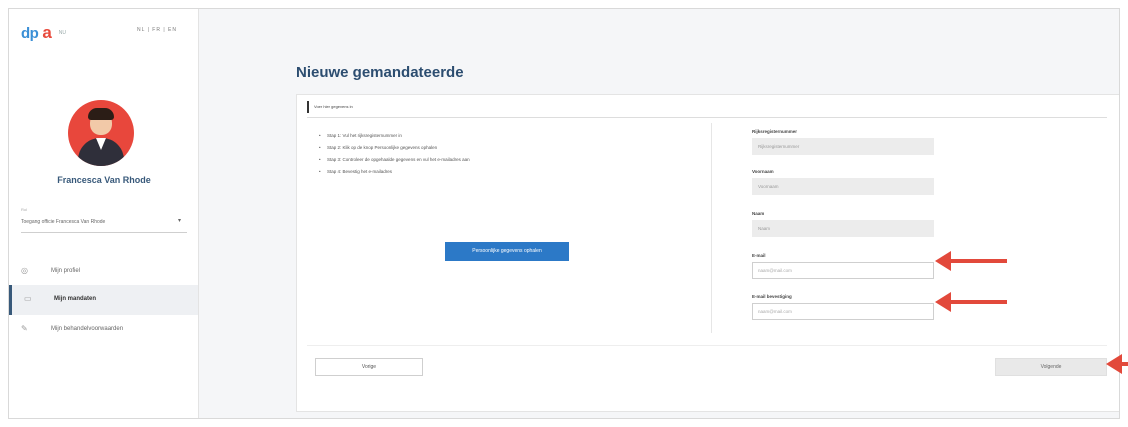 The height and width of the screenshot is (427, 1128). What do you see at coordinates (63, 222) in the screenshot?
I see `role-select-value: Toegang officie Francesca Van Rhode` at bounding box center [63, 222].